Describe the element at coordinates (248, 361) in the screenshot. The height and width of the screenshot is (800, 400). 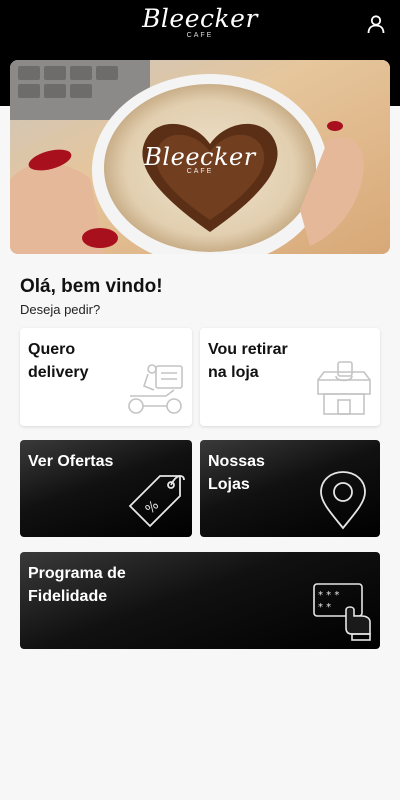
I see `store-pickup-label: Vou retirar na loja` at that location.